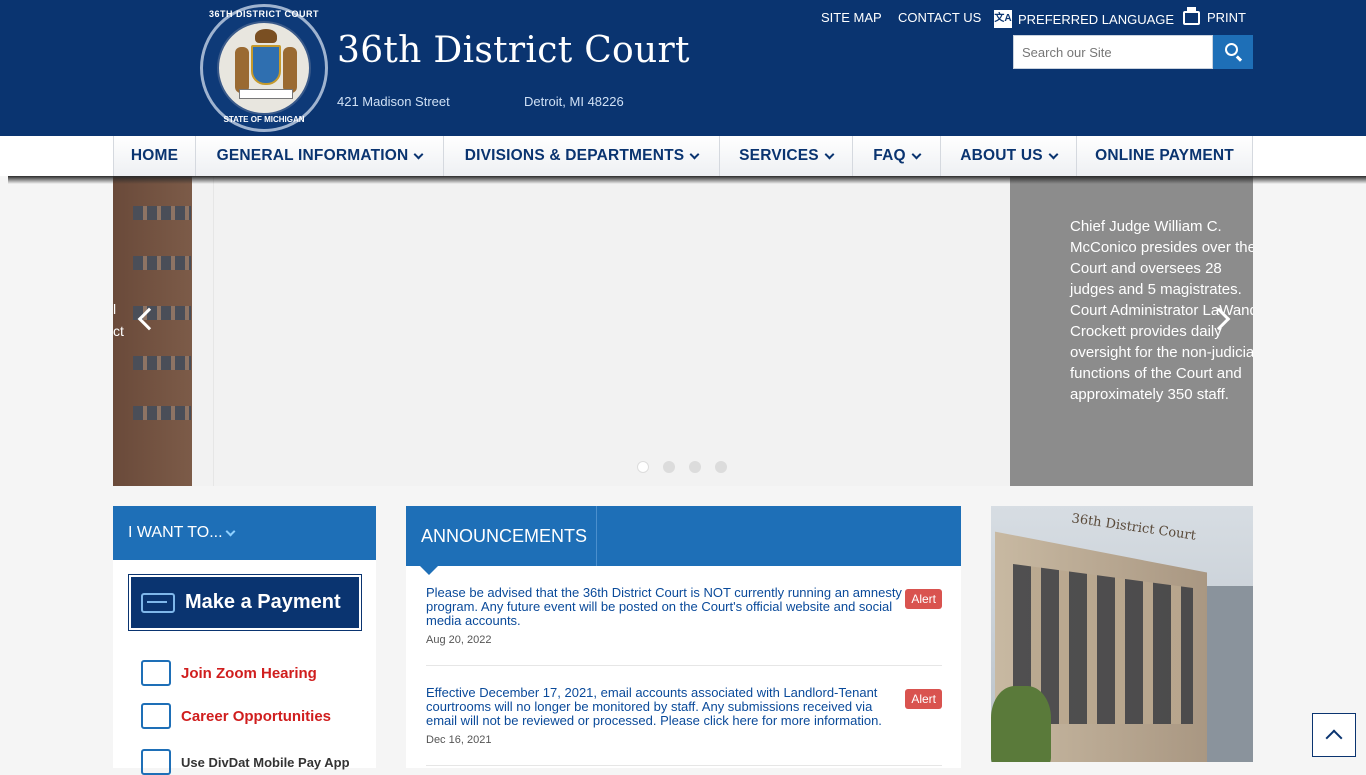  Describe the element at coordinates (256, 716) in the screenshot. I see `career-opportunities-label: Career Opportunities` at that location.